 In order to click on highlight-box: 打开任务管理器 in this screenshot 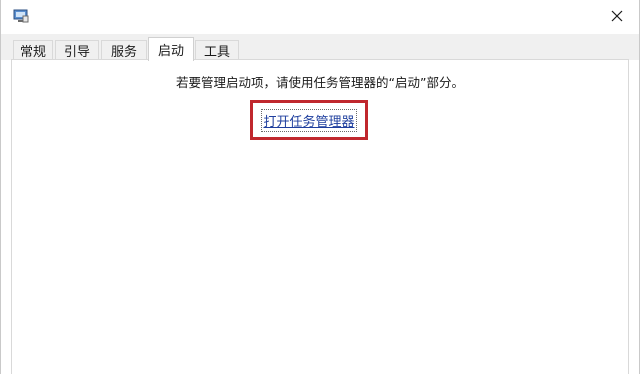, I will do `click(309, 120)`.